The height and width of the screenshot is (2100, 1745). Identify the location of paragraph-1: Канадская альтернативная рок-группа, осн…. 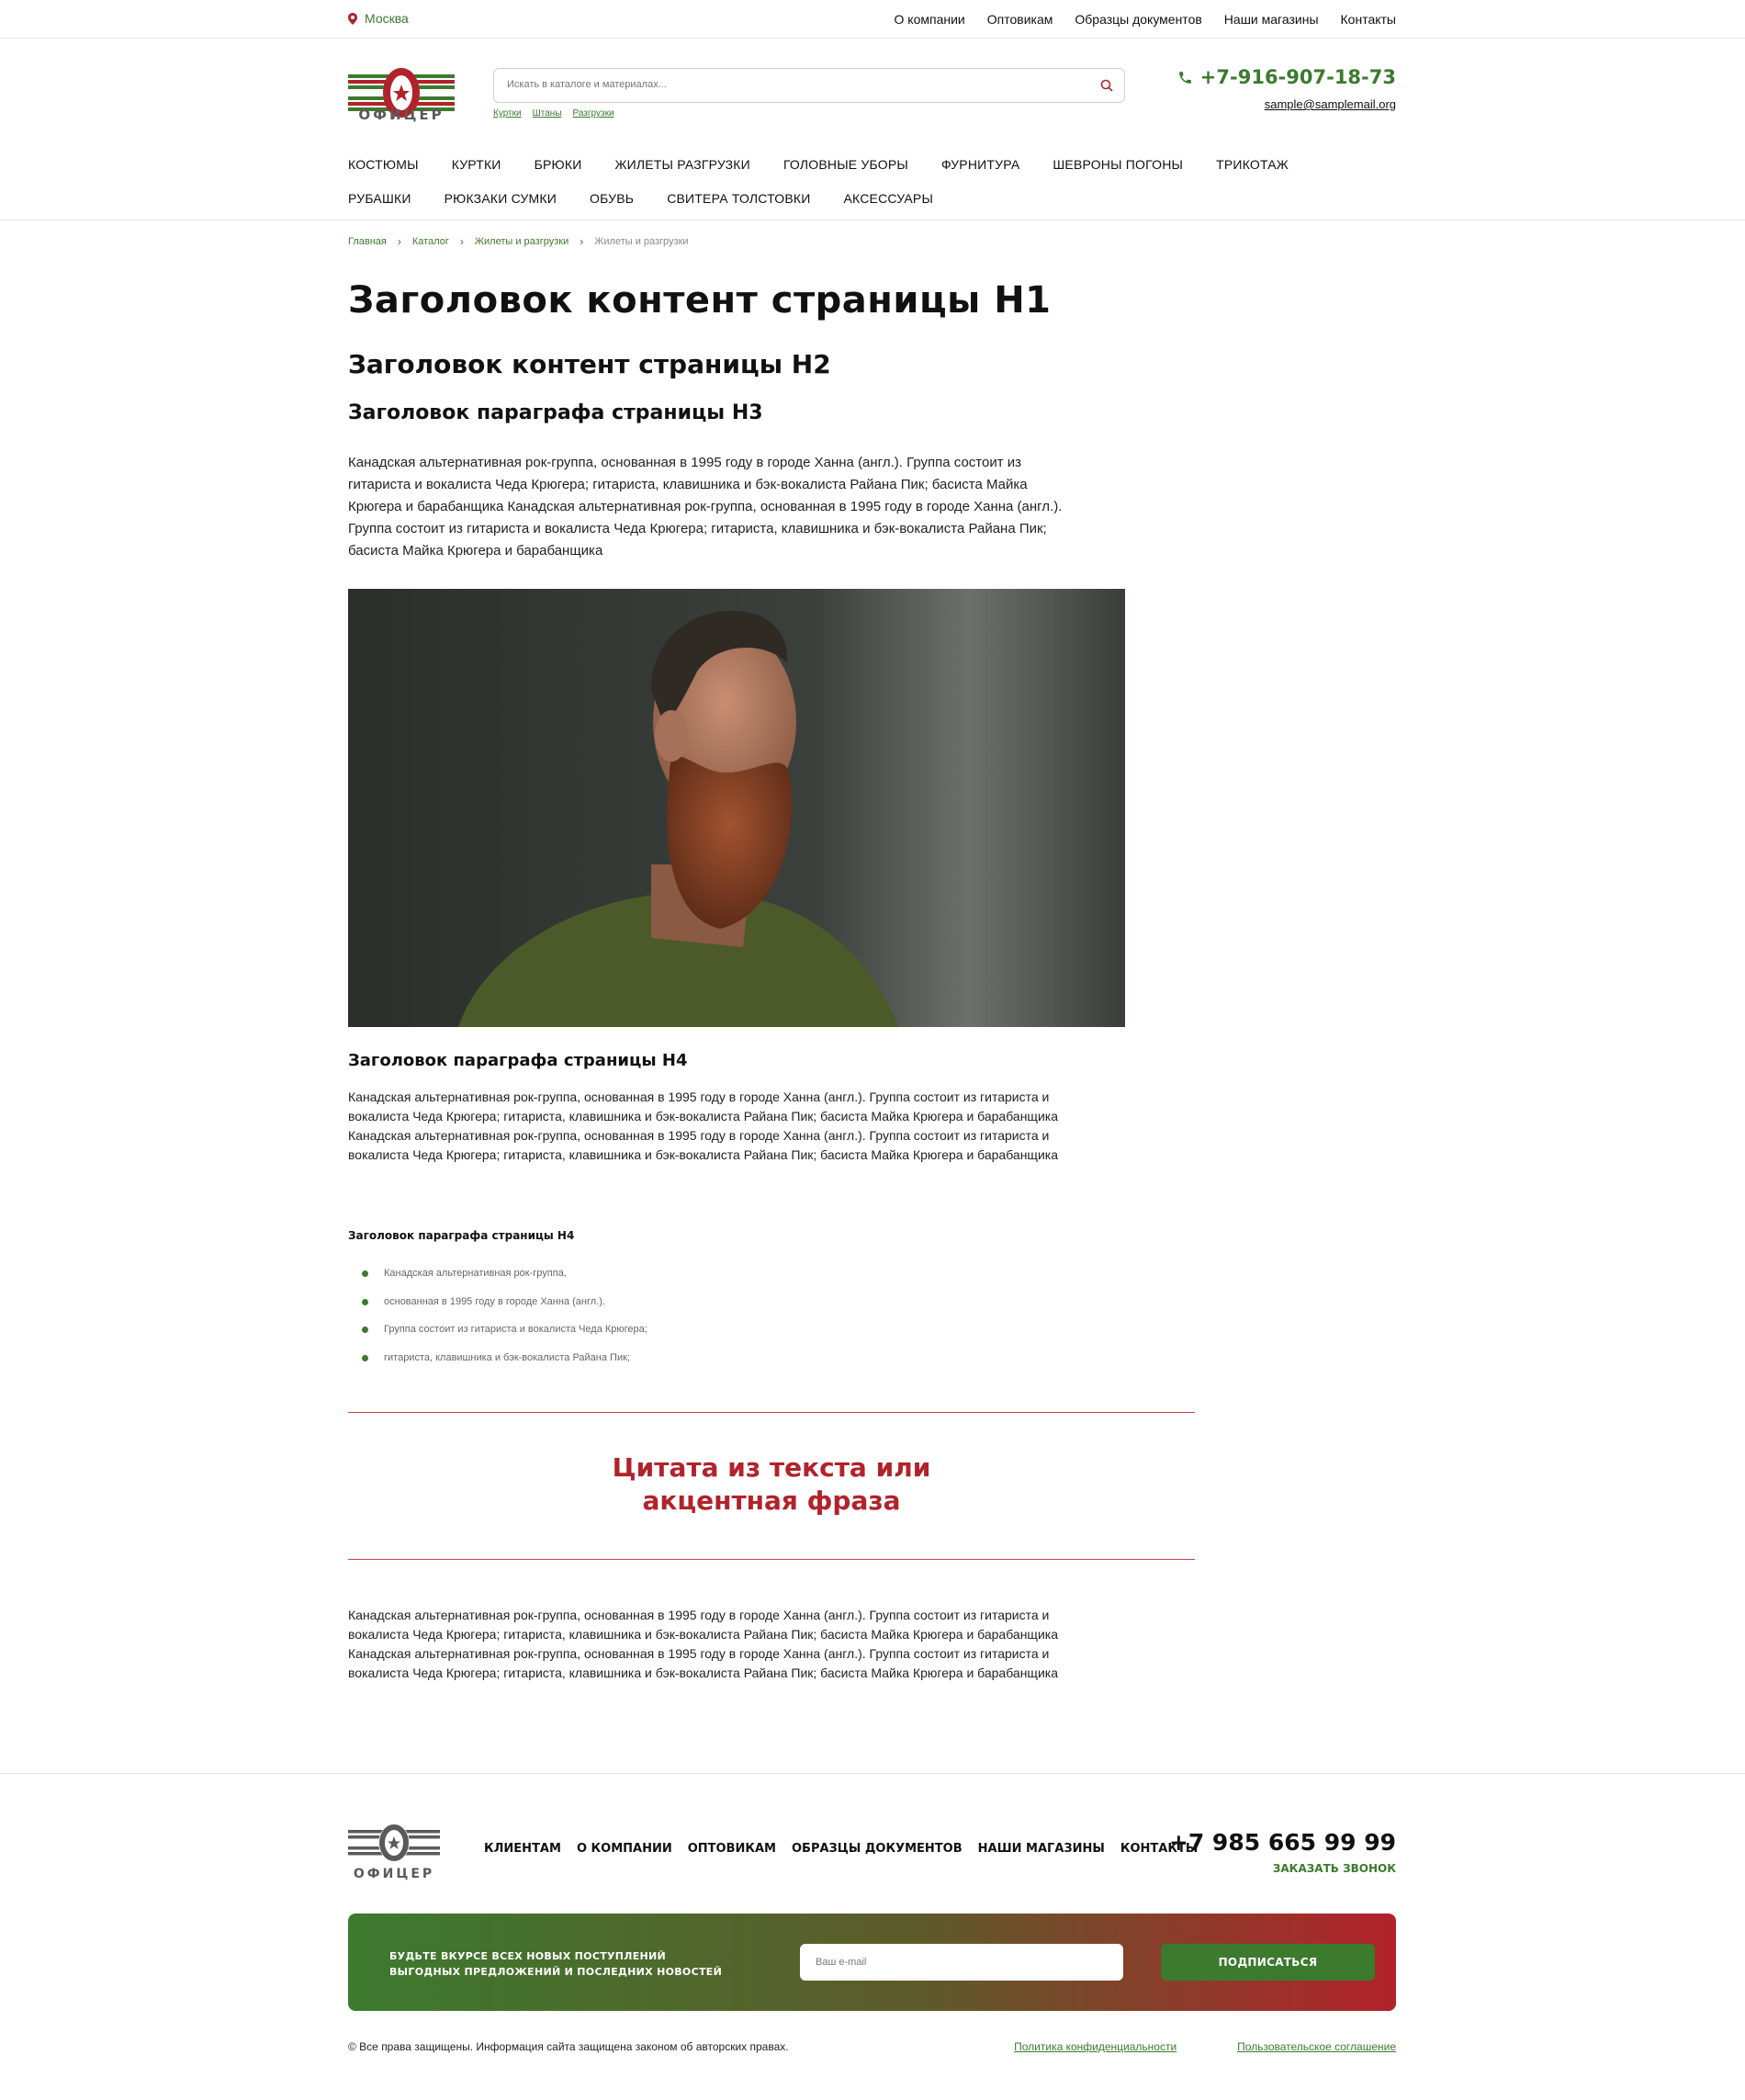
(705, 507).